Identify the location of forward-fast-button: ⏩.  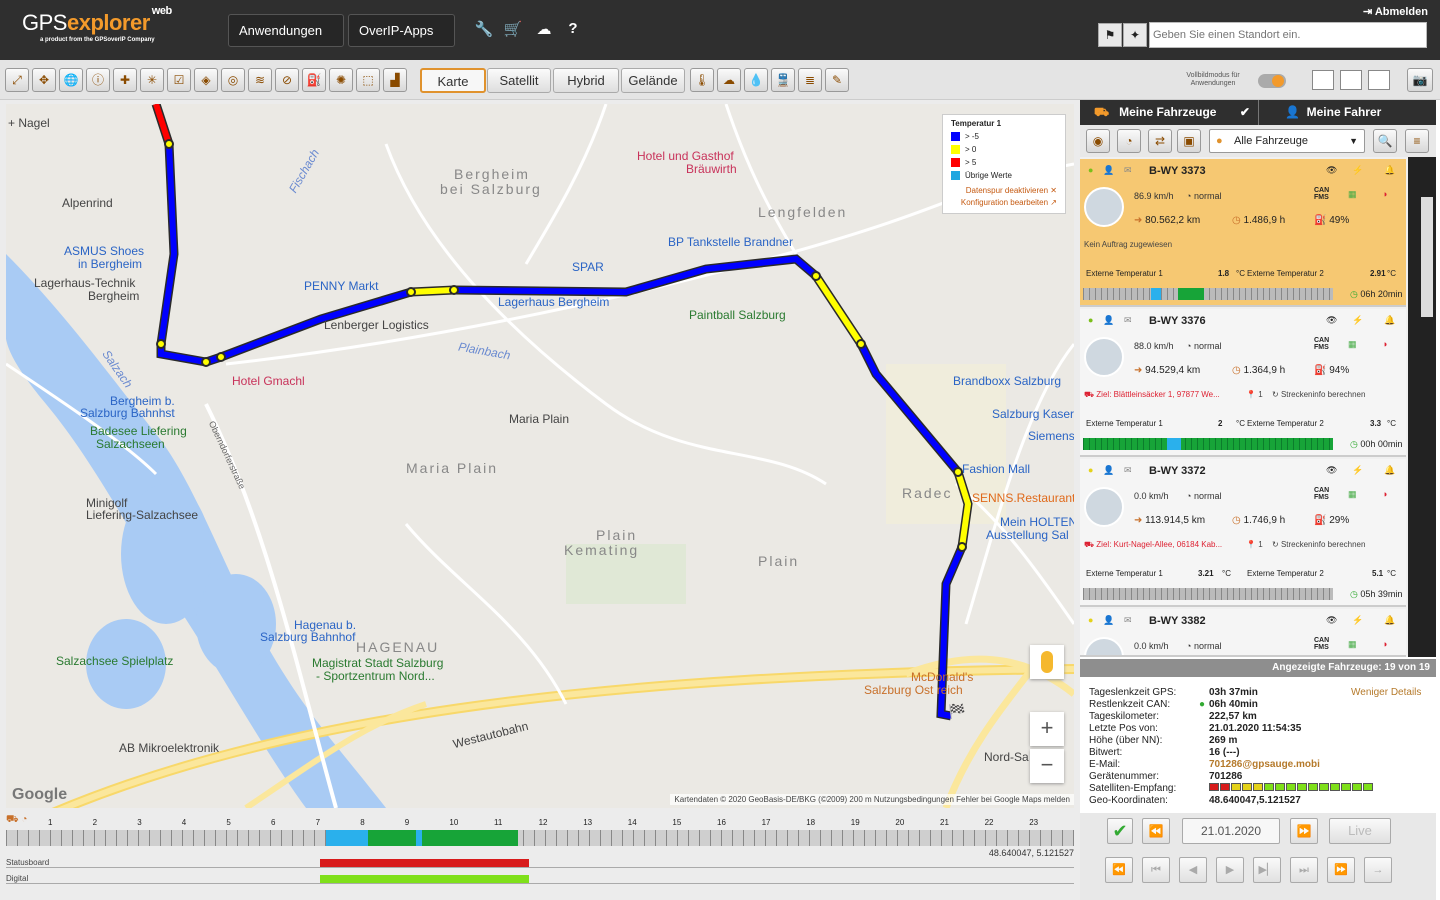
(1341, 870).